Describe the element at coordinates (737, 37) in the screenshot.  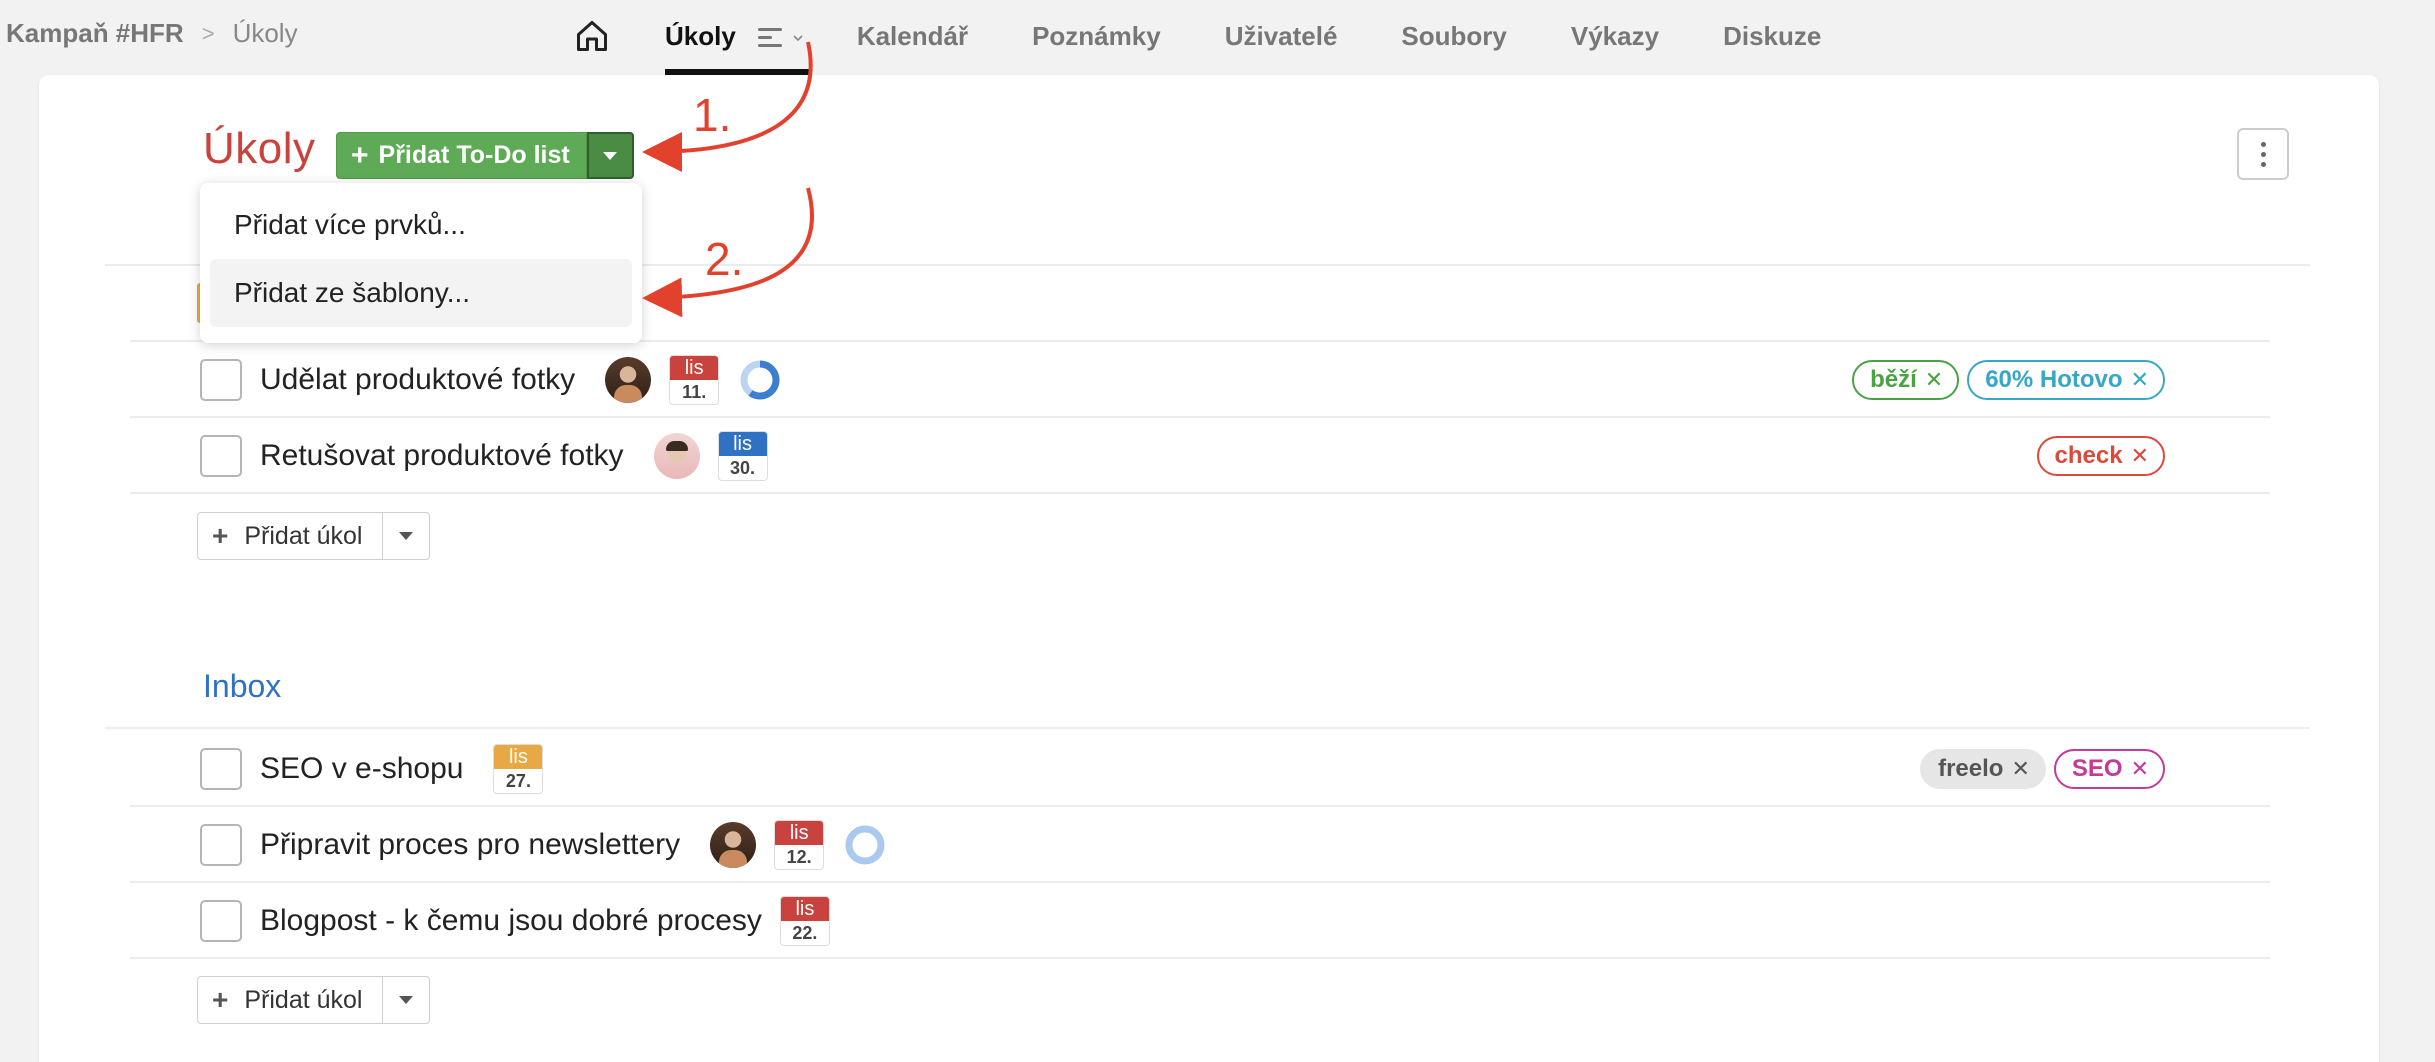
I see `tab-tasks-wrap: Úkoly` at that location.